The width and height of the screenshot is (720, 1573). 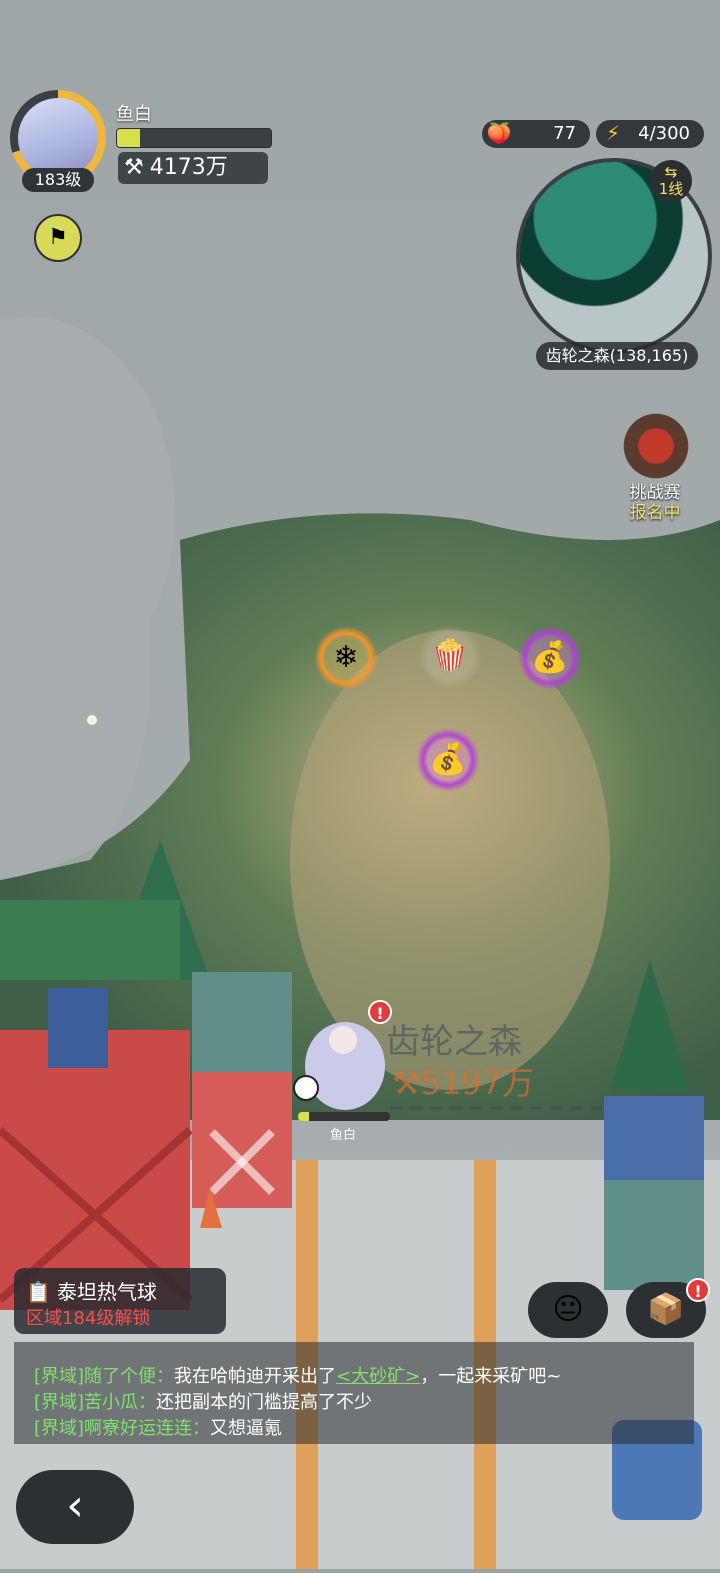 I want to click on chat-sender: 随了个便：, so click(x=129, y=1376).